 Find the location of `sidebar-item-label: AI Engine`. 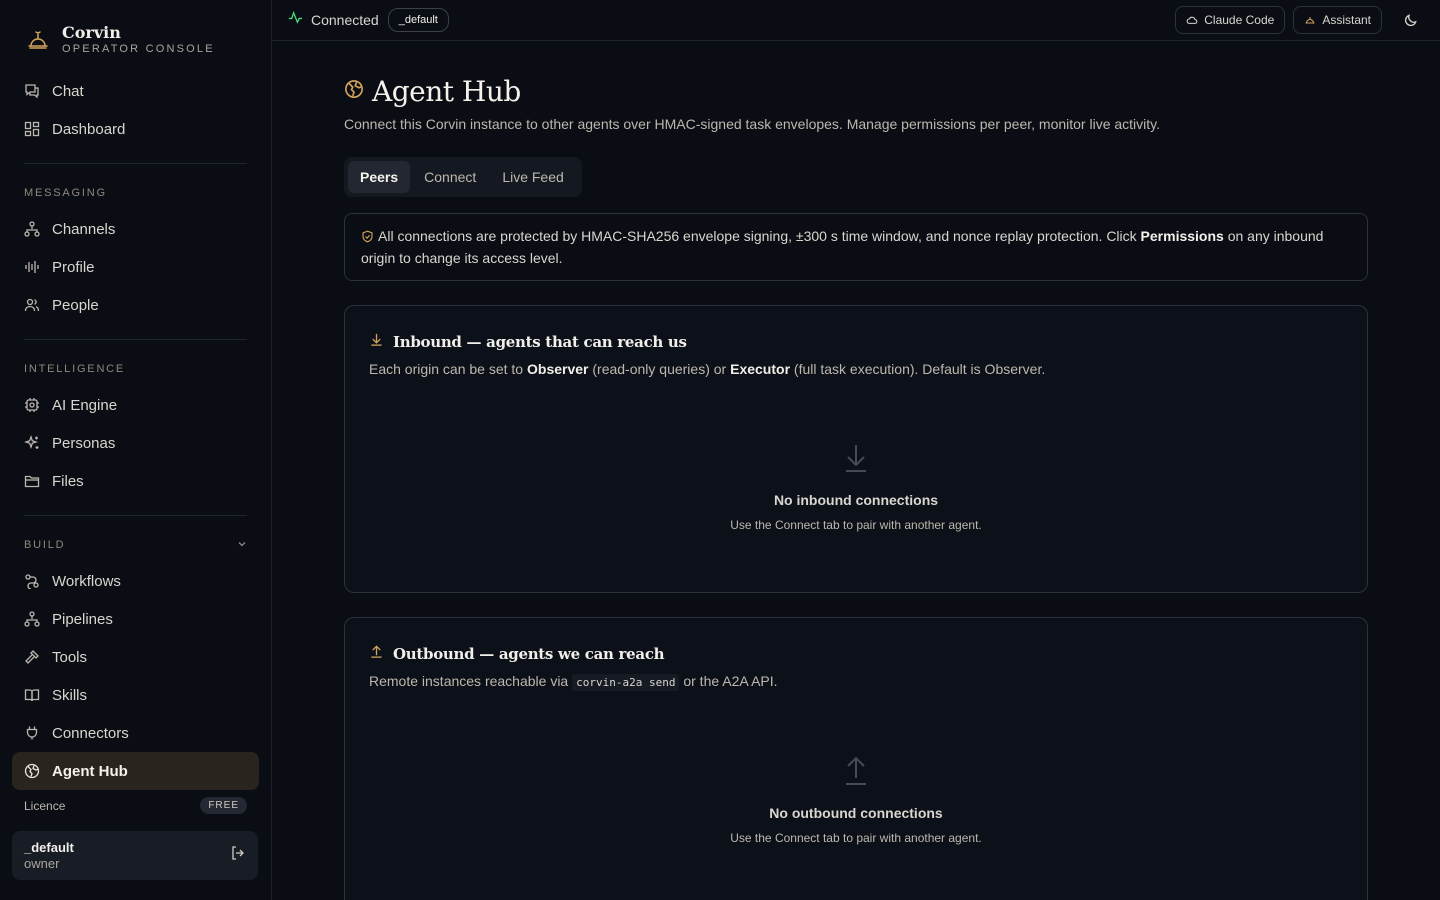

sidebar-item-label: AI Engine is located at coordinates (85, 405).